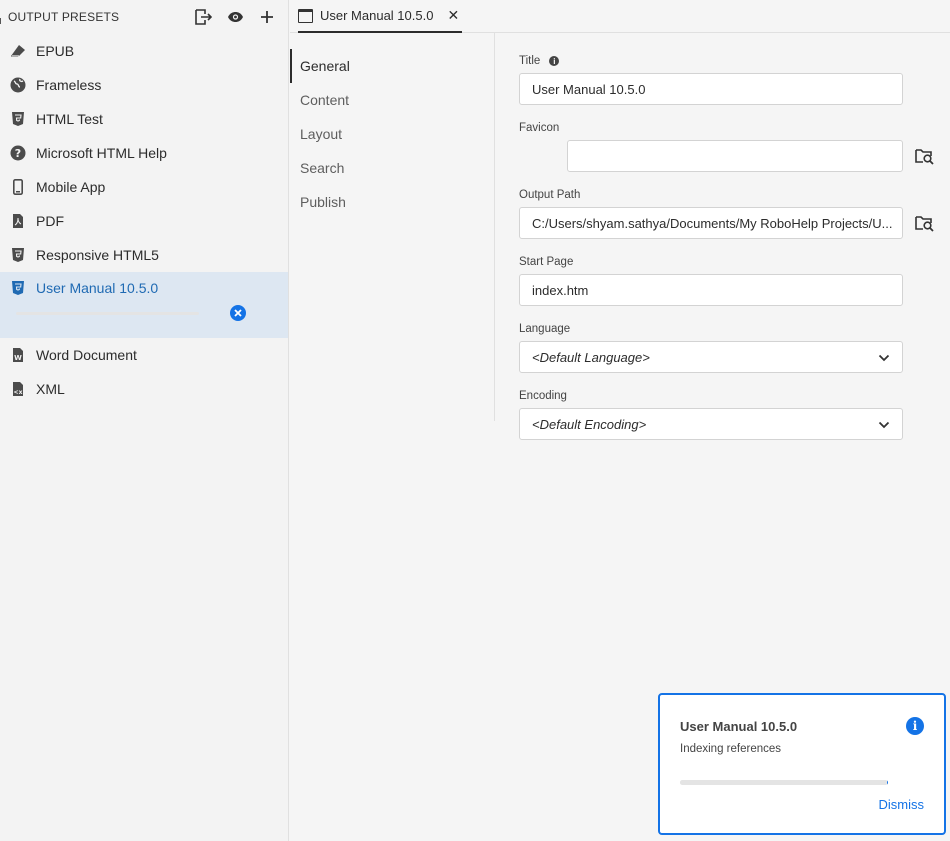 Image resolution: width=950 pixels, height=841 pixels. What do you see at coordinates (144, 17) in the screenshot?
I see `panel-header: OUTPUT PRESETS` at bounding box center [144, 17].